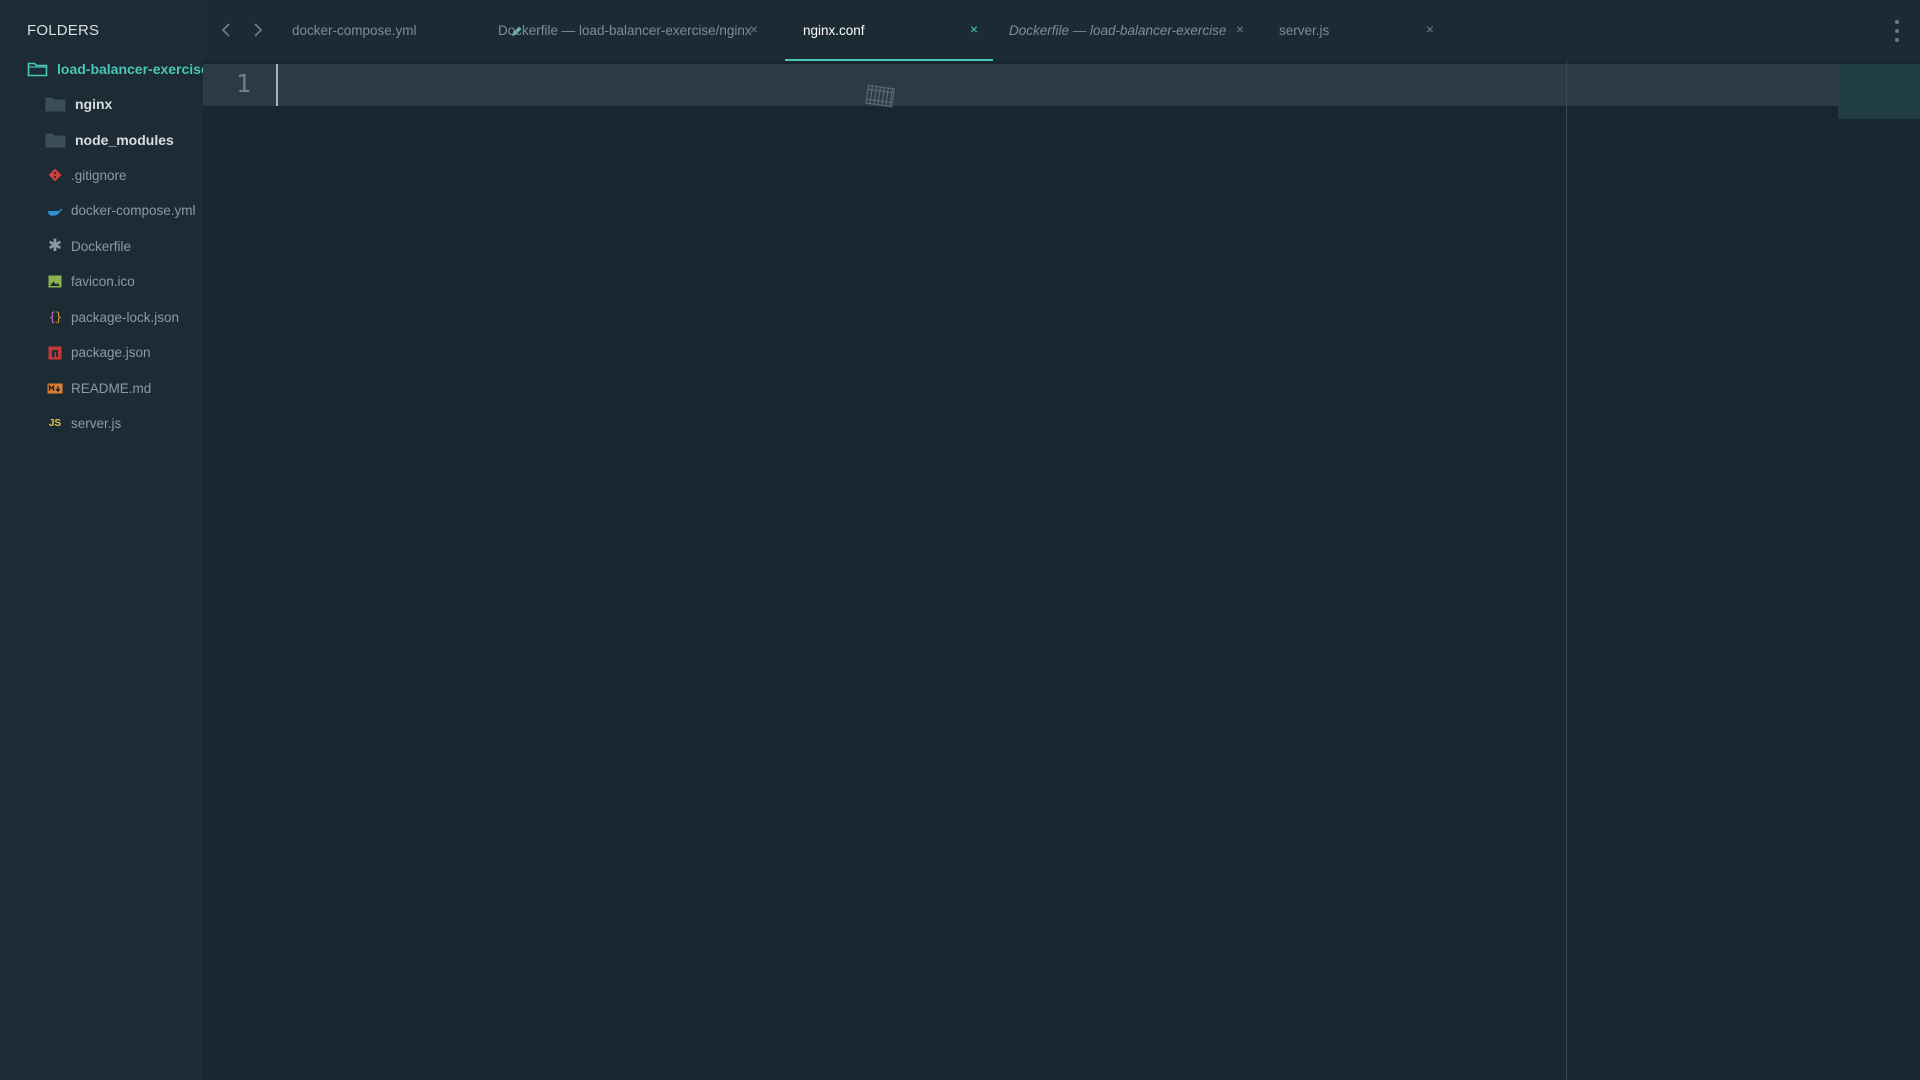  What do you see at coordinates (55, 353) in the screenshot?
I see `npm-icon` at bounding box center [55, 353].